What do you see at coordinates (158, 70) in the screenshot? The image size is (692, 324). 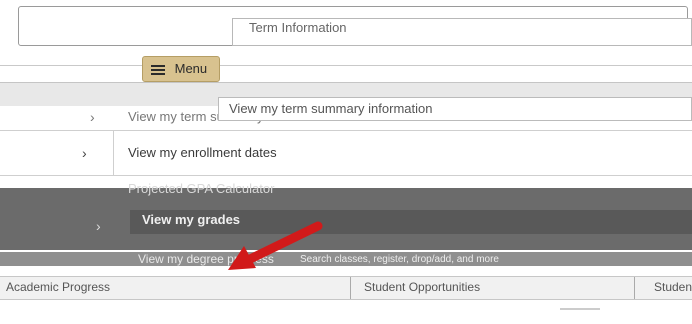 I see `hamburger-icon` at bounding box center [158, 70].